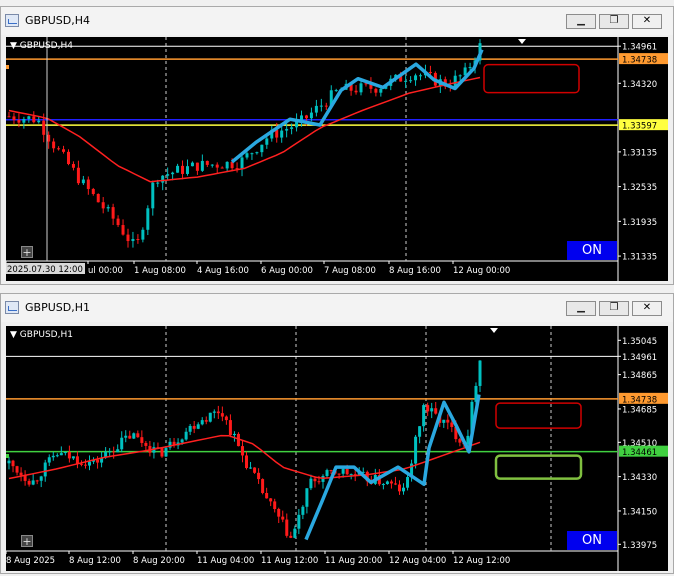 This screenshot has width=674, height=576. Describe the element at coordinates (46, 335) in the screenshot. I see `symbol-text: GBPUSD,H1` at that location.